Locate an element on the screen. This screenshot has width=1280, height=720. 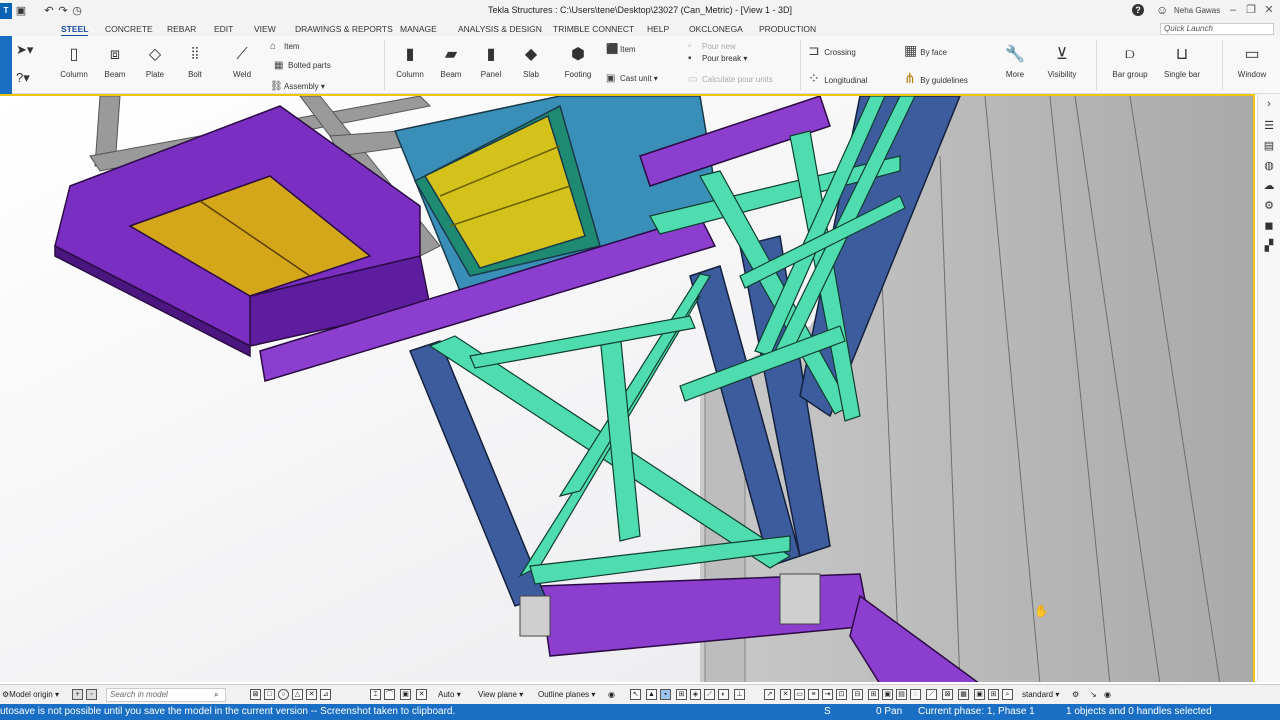
tab-drawings-reports: DRAWINGS & REPORTS is located at coordinates (344, 29).